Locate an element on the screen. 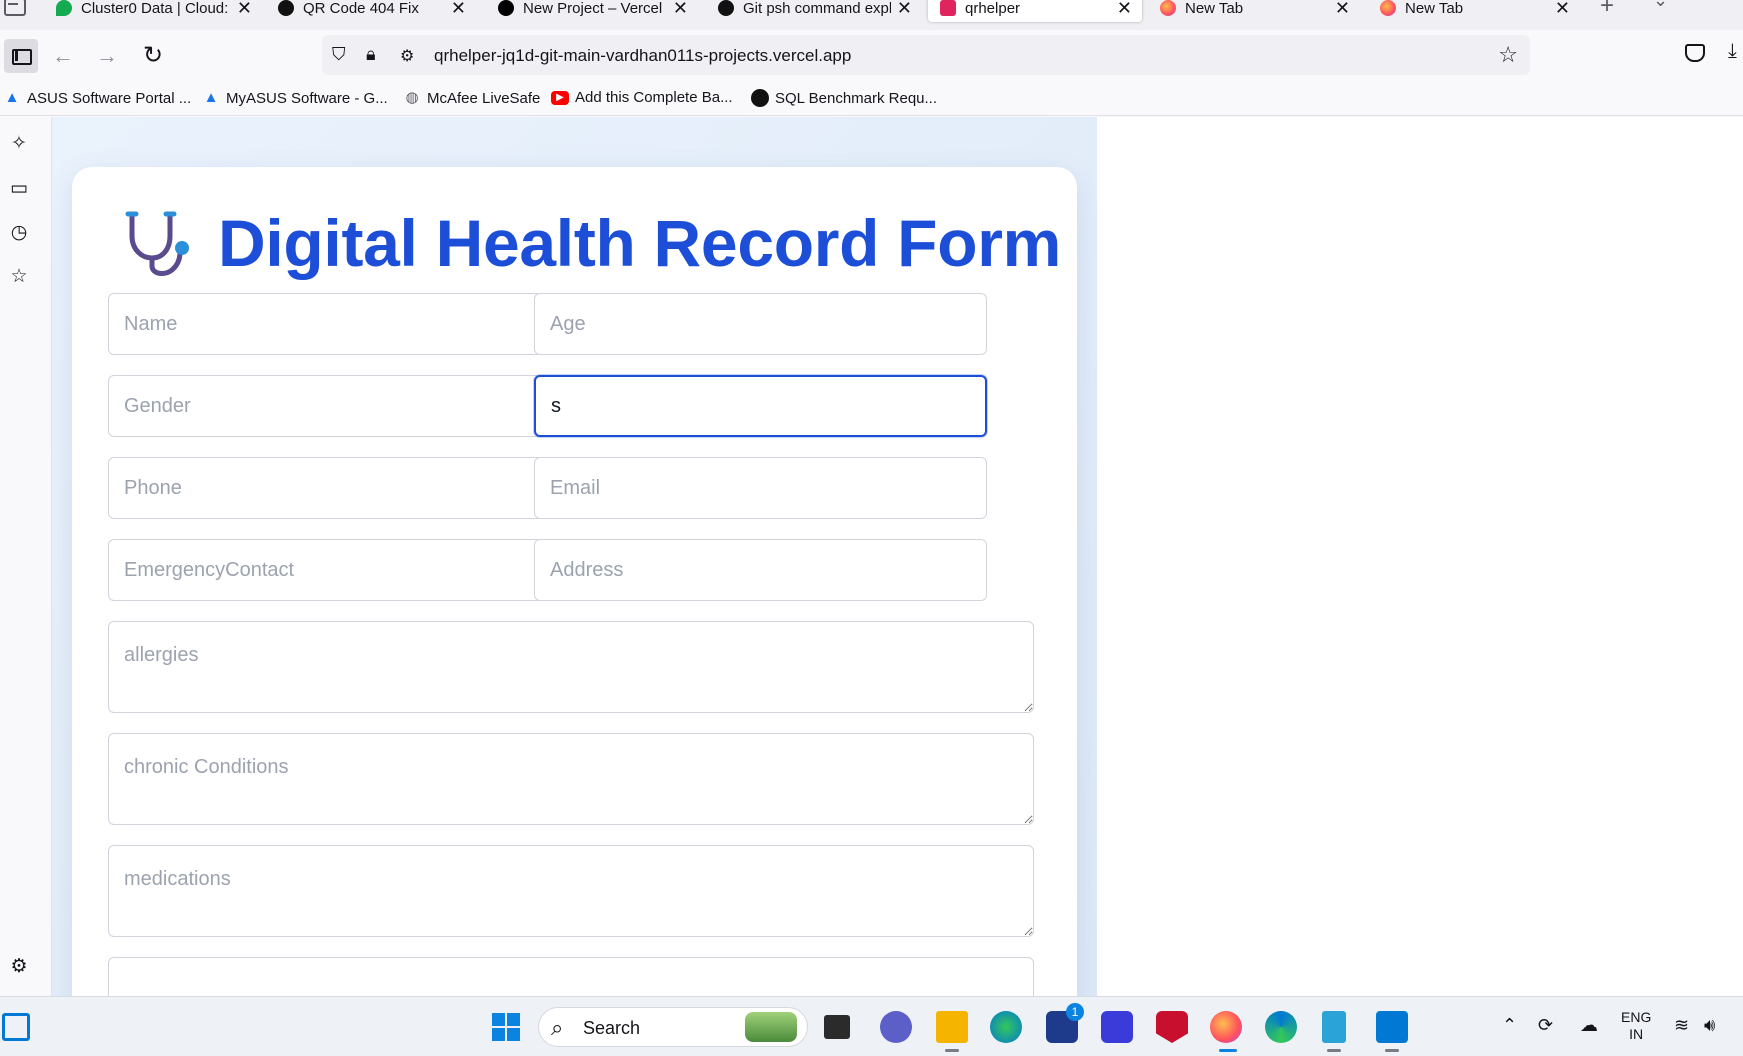  active-indicator is located at coordinates (1228, 1050).